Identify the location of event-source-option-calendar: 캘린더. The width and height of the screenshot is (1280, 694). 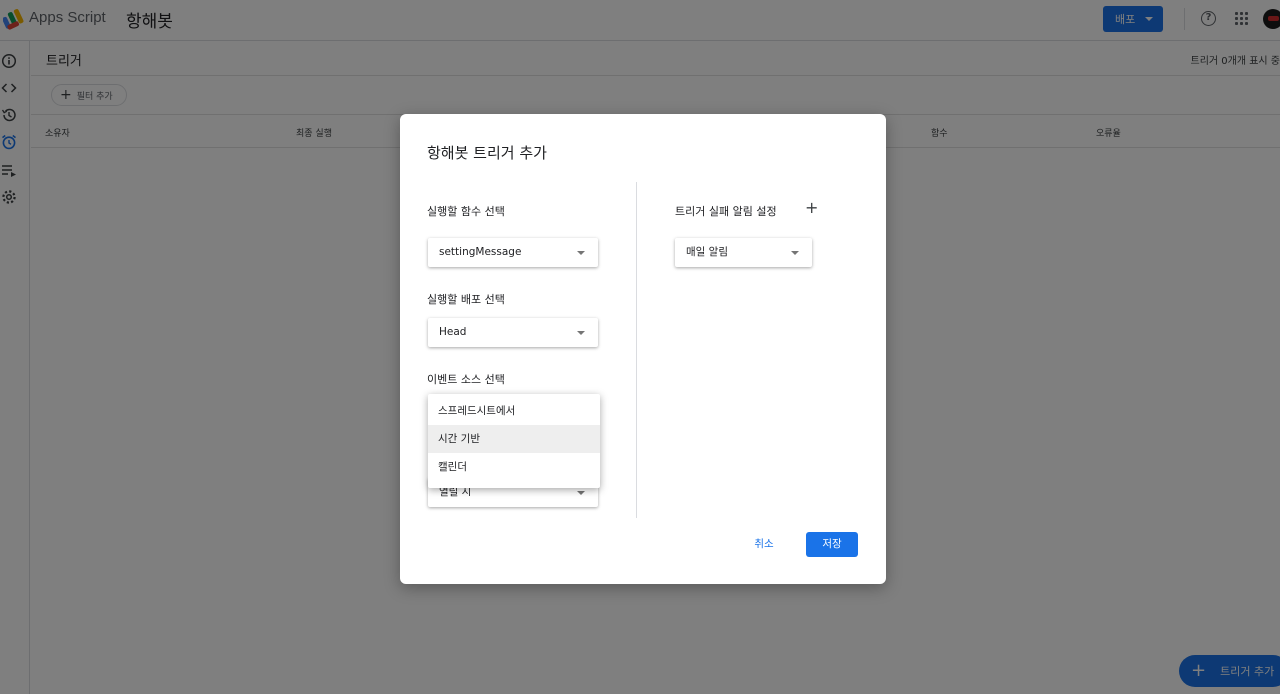
(514, 467).